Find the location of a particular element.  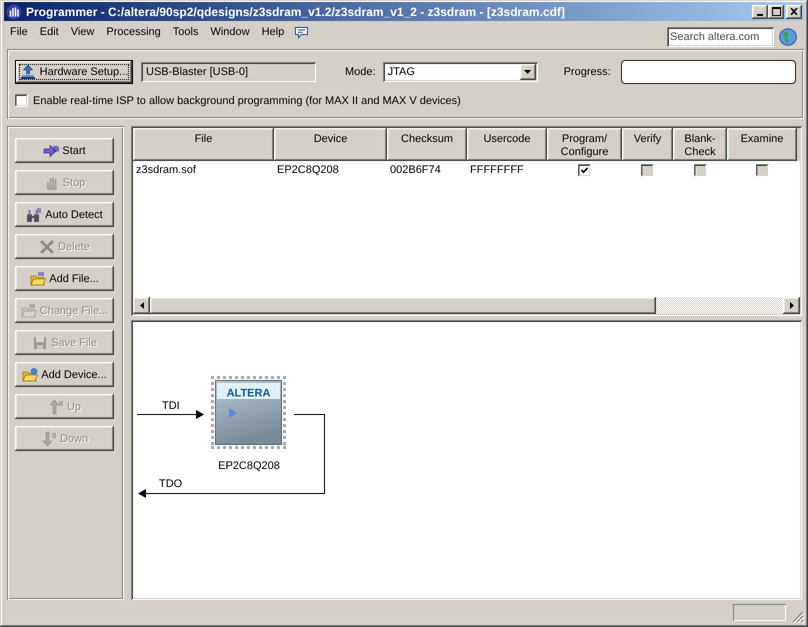

menu-item: Edit is located at coordinates (49, 30).